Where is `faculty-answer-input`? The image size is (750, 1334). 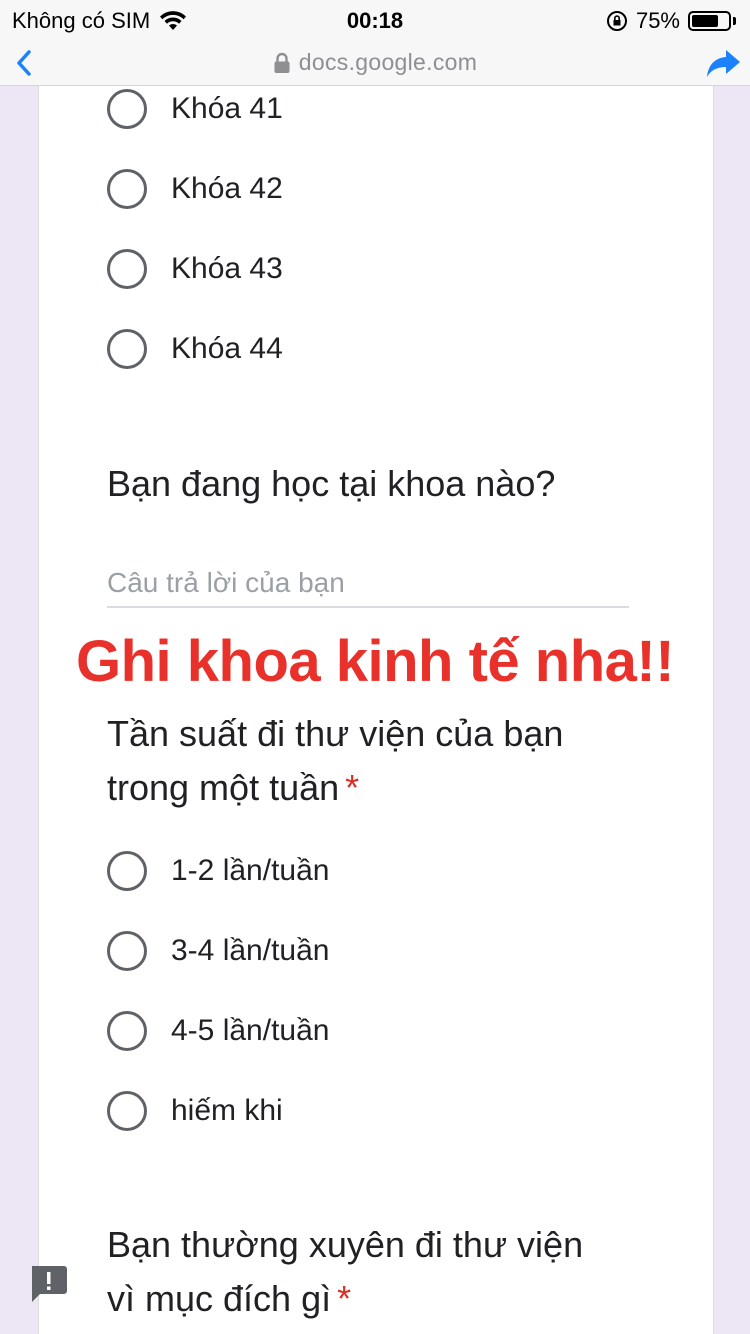 faculty-answer-input is located at coordinates (368, 584).